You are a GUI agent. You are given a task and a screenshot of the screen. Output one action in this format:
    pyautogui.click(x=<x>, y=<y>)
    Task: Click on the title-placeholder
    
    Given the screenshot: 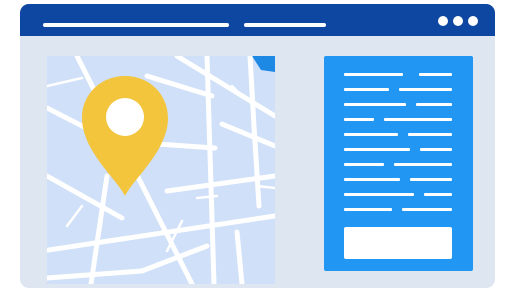 What is the action you would take?
    pyautogui.click(x=136, y=25)
    